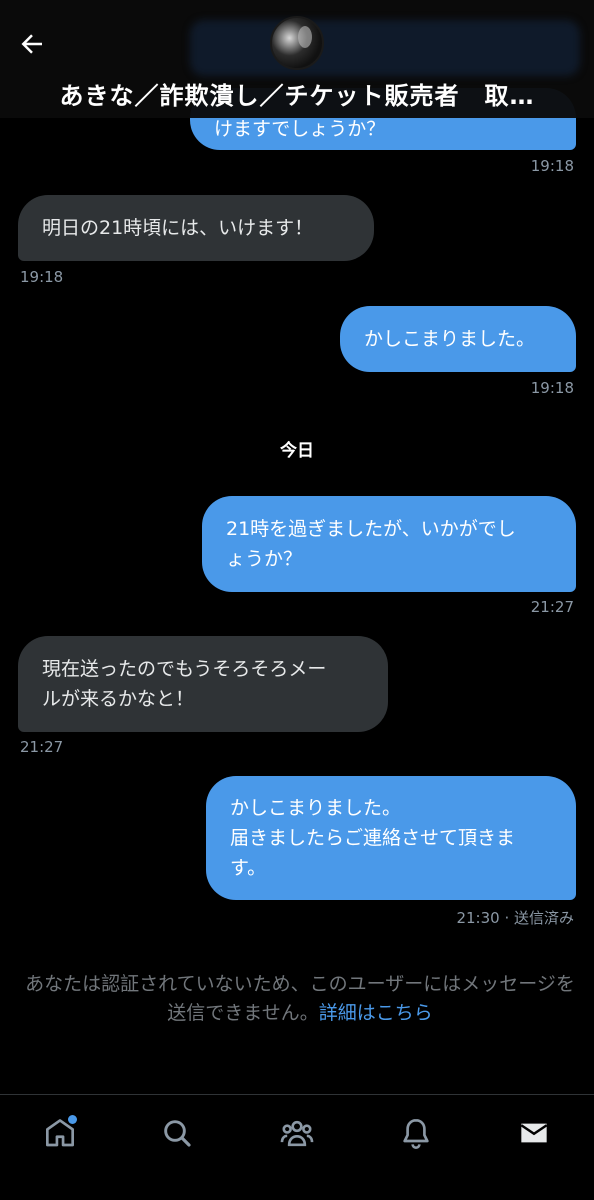  I want to click on notice-text: あなたは認証されていないため、このユーザーにはメッセージを送信できません。, so click(300, 998).